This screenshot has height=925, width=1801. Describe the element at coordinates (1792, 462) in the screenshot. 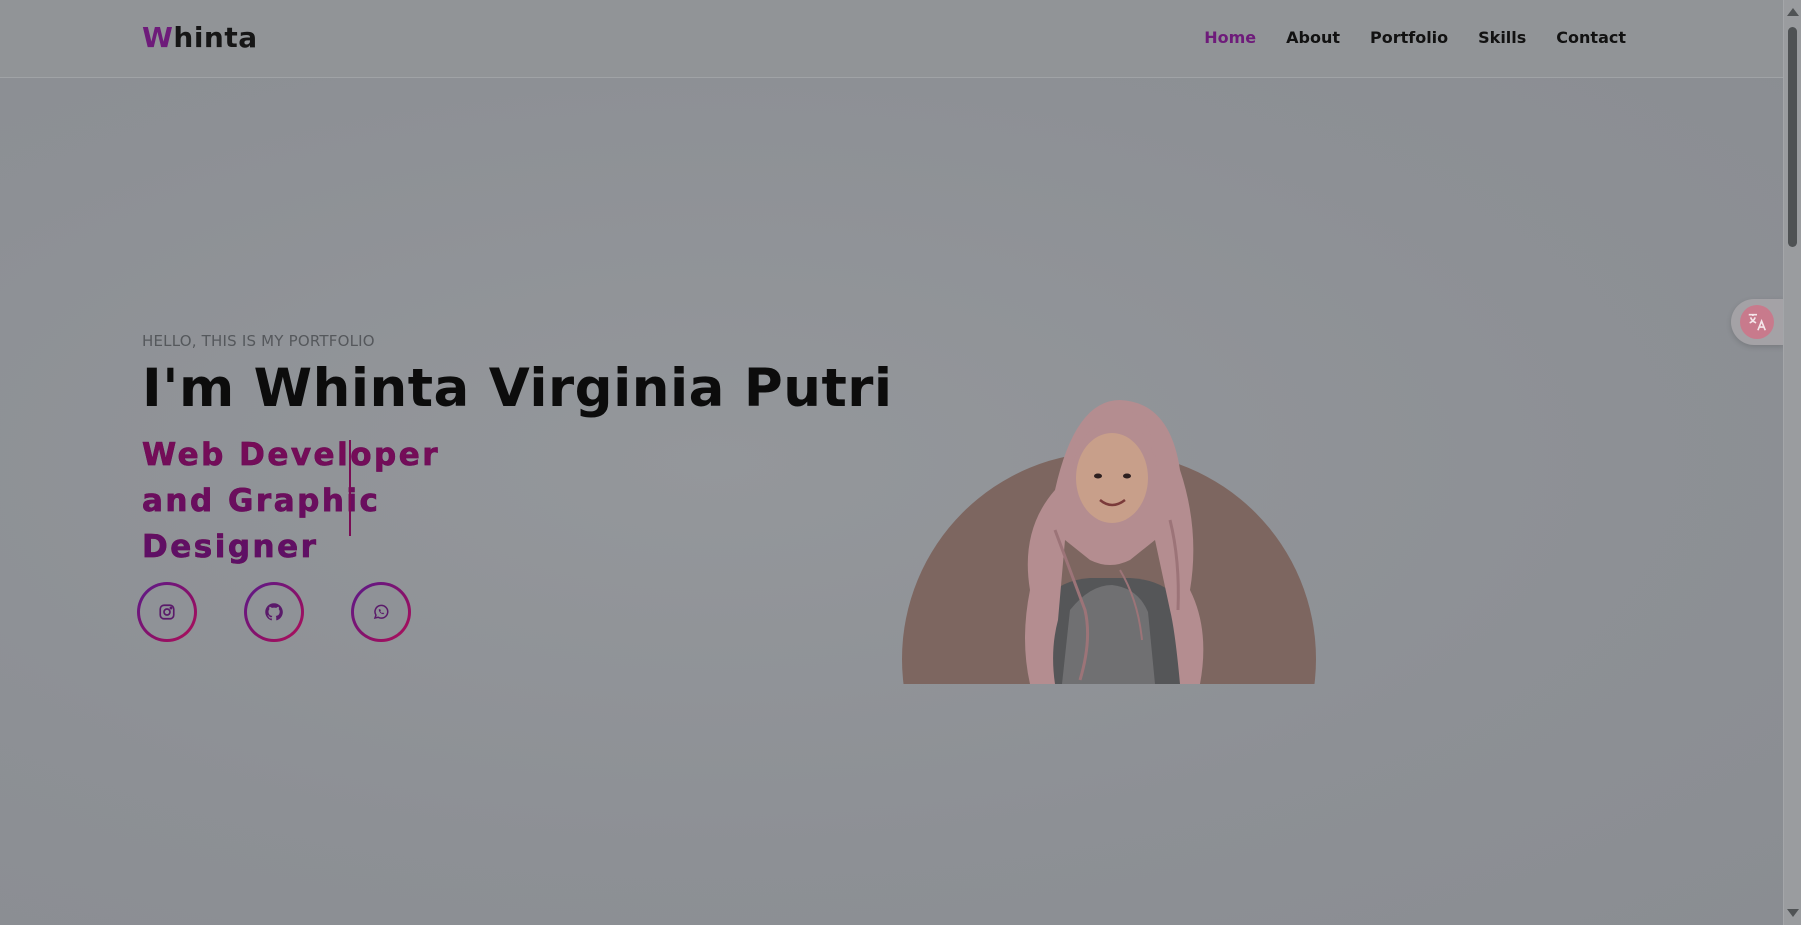

I see `page-scrollbar` at that location.